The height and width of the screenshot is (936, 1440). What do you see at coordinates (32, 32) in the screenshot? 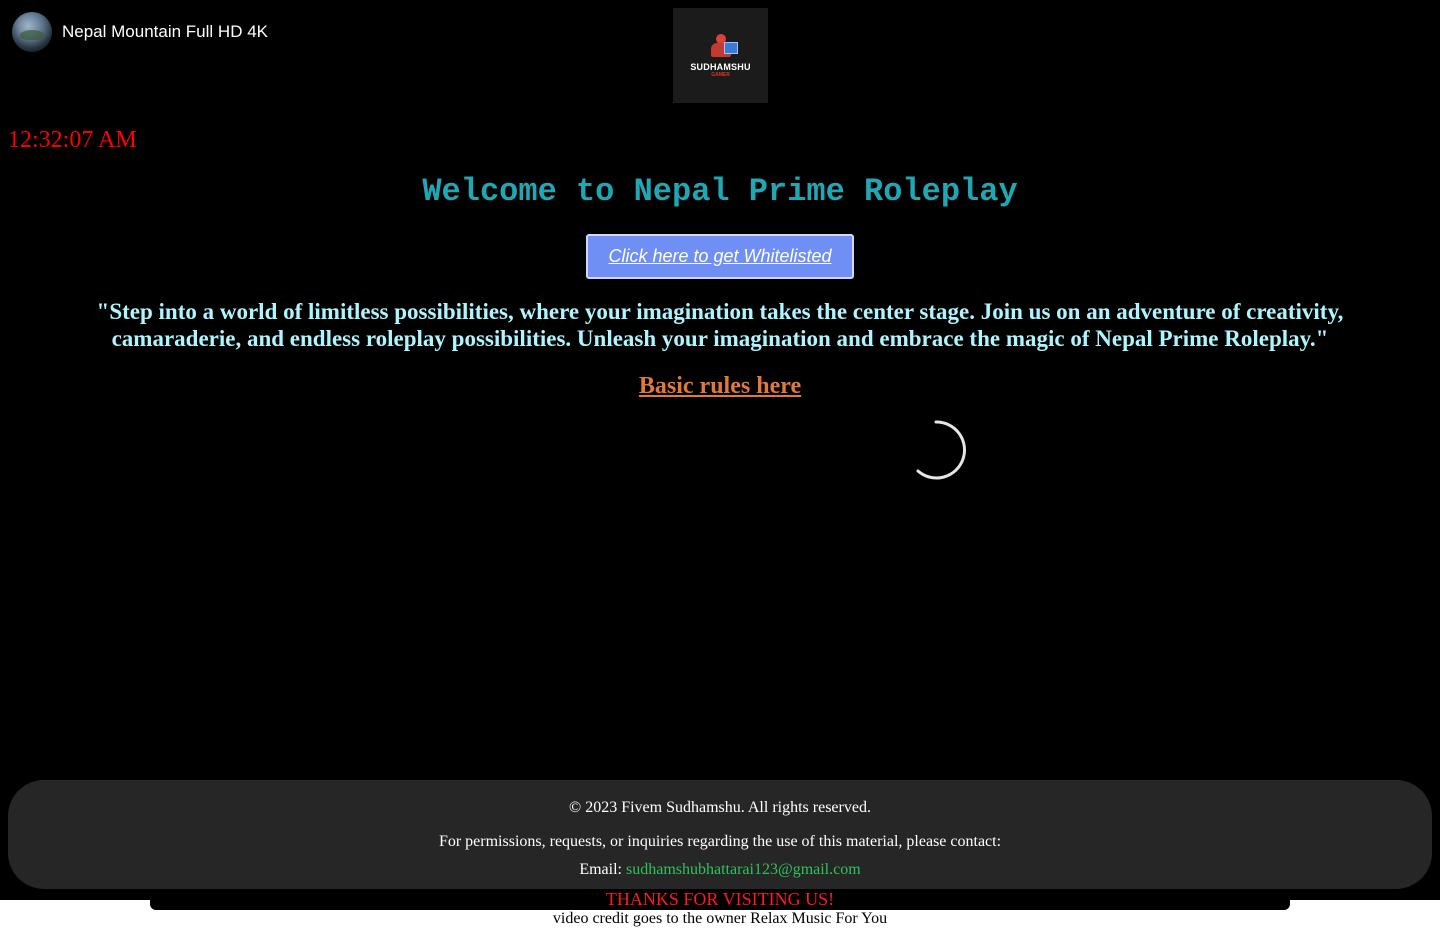
I see `globe-icon` at bounding box center [32, 32].